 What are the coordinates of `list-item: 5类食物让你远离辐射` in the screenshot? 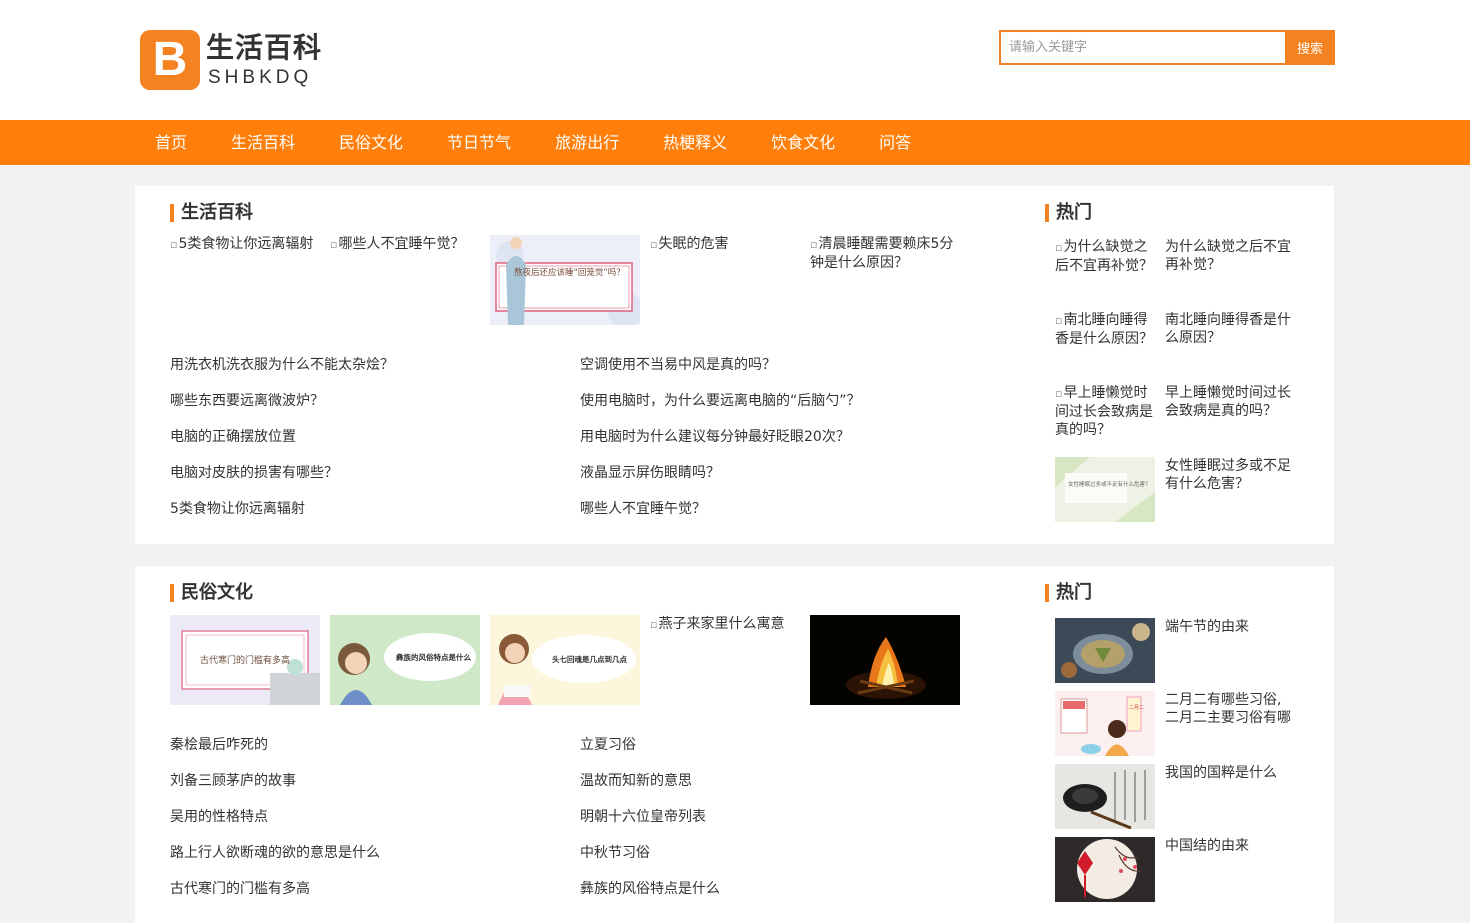 It's located at (375, 518).